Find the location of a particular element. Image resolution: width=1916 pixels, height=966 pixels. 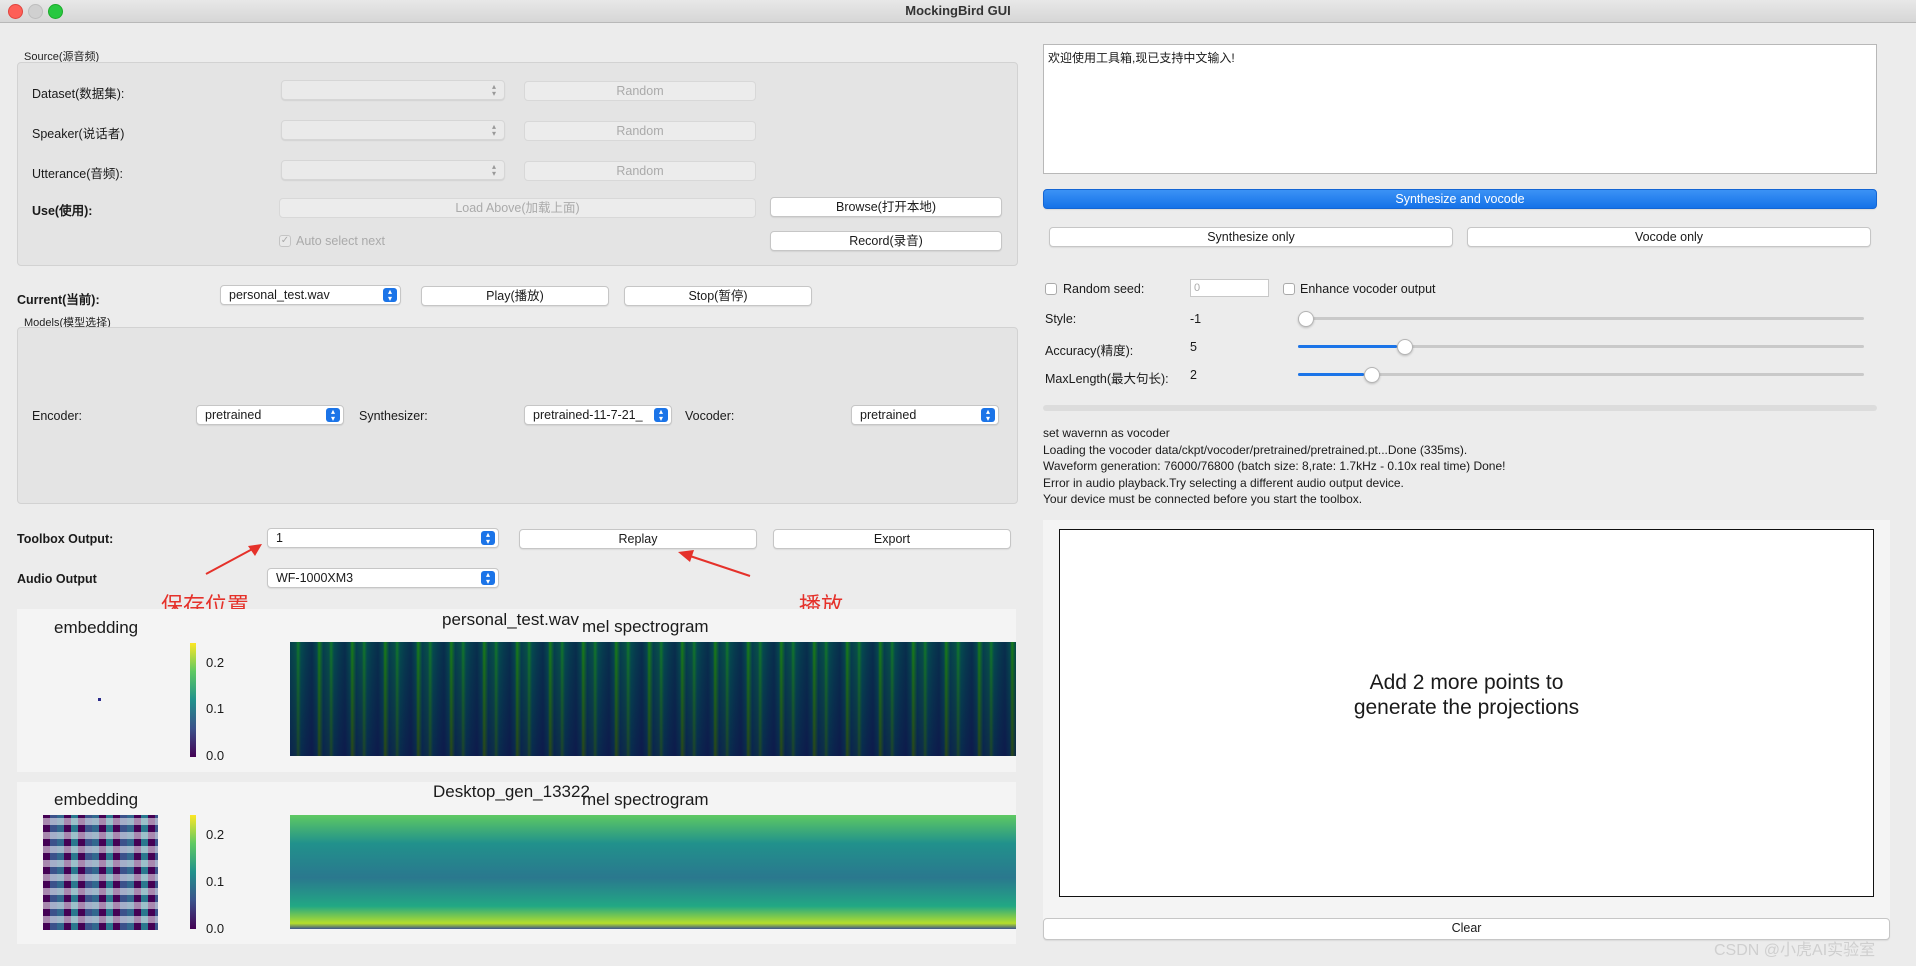

encoder-combo: pretrained ▴ ▾ is located at coordinates (270, 415).